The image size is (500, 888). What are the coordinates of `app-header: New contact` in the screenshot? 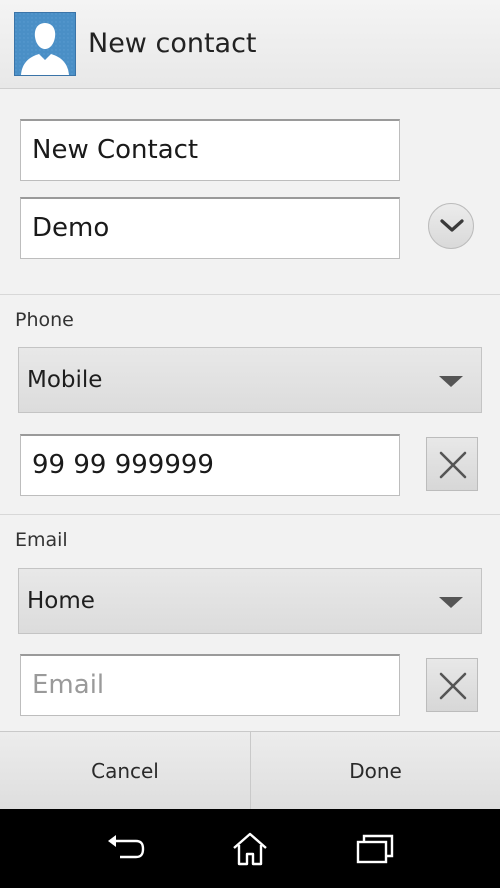 It's located at (250, 44).